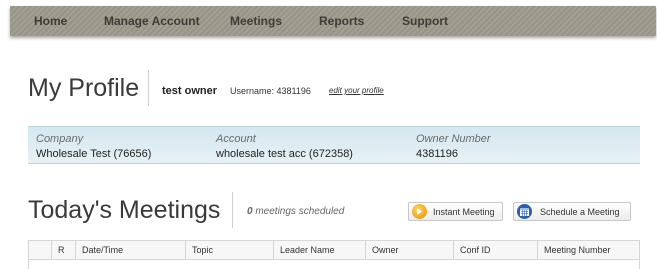 The image size is (657, 269). Describe the element at coordinates (256, 21) in the screenshot. I see `nav-meetings: Meetings` at that location.